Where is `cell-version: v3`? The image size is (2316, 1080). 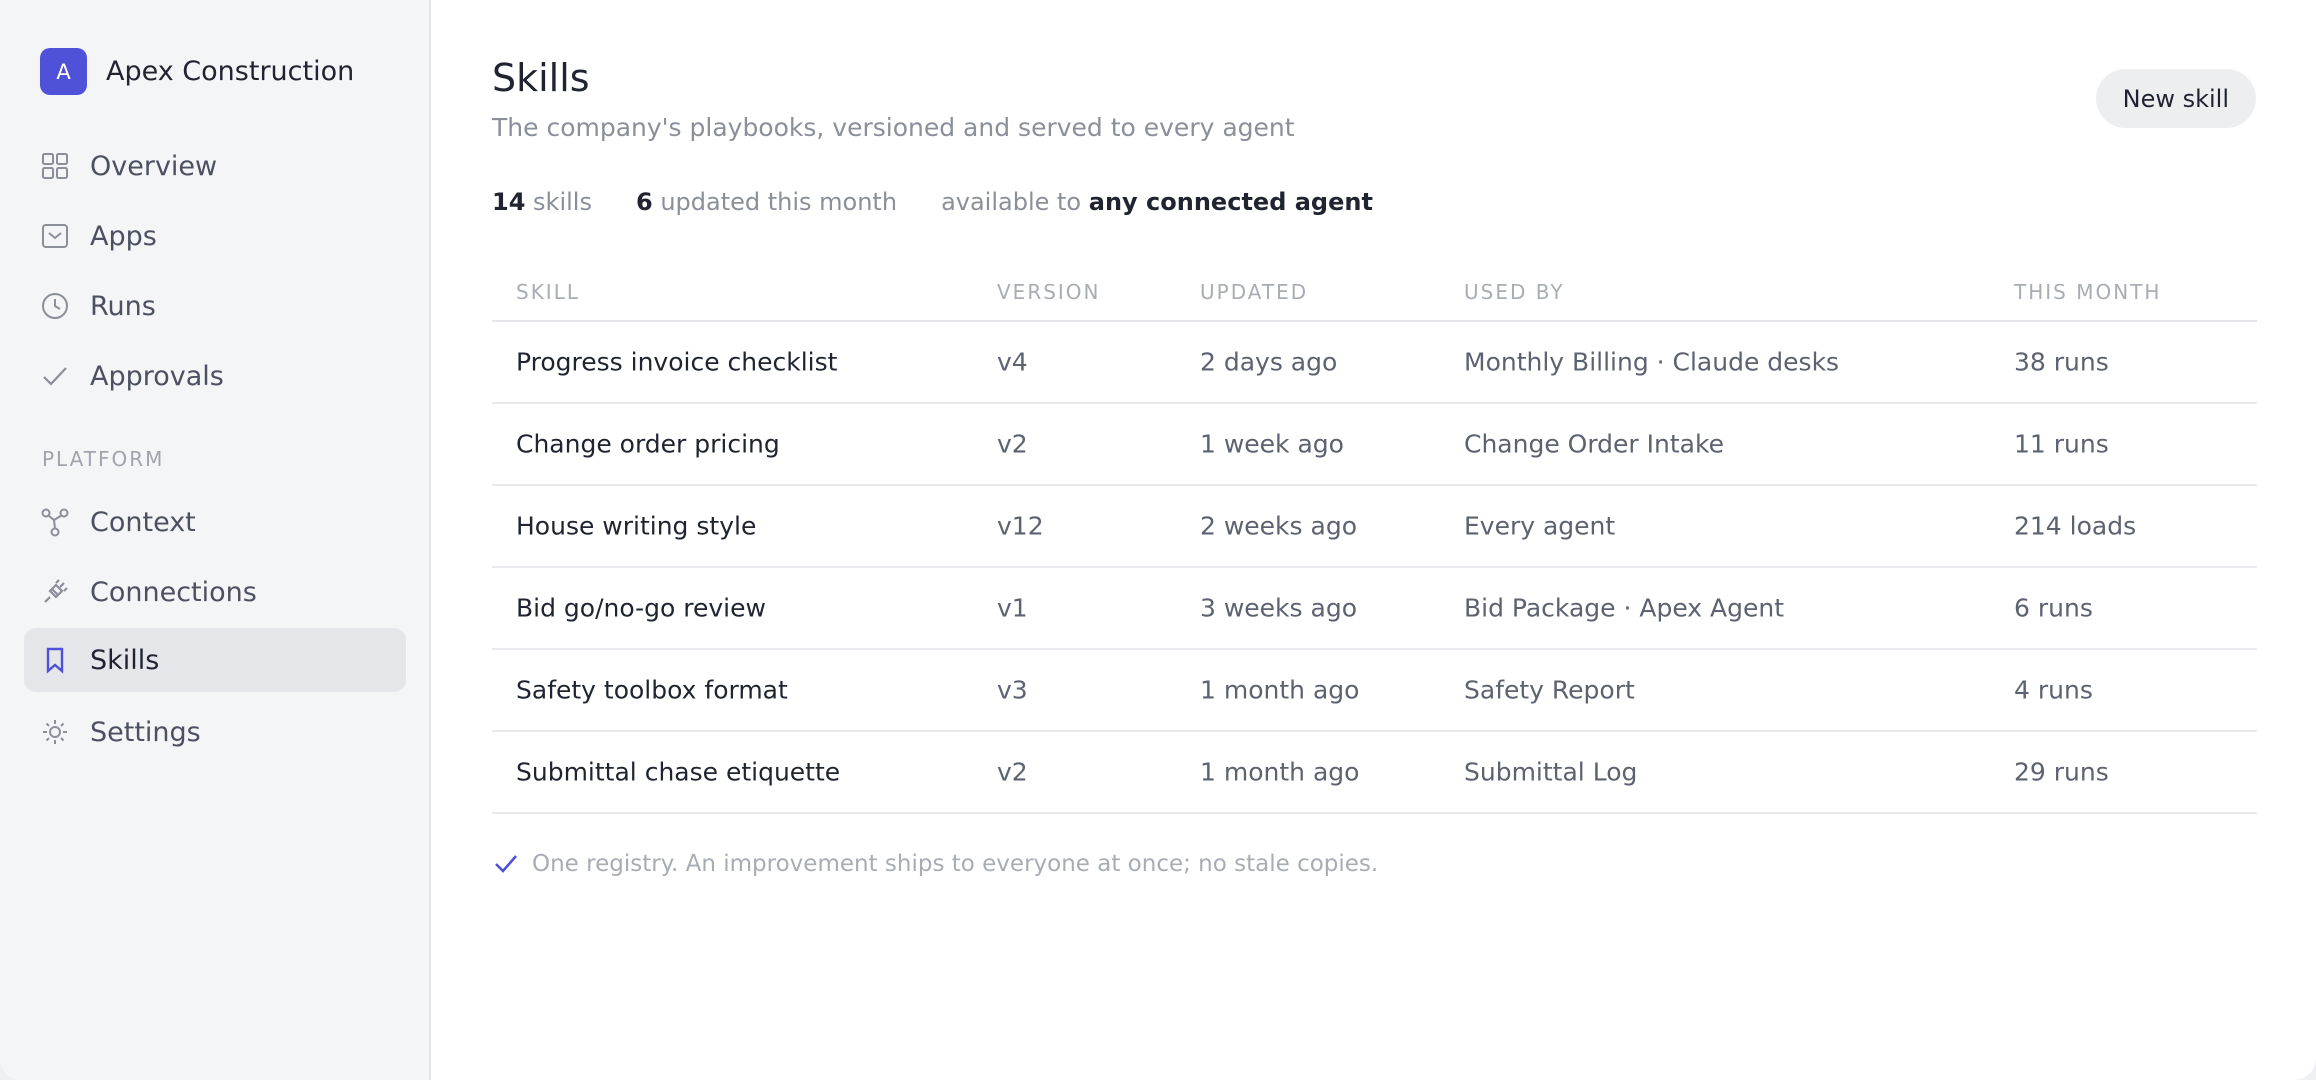 cell-version: v3 is located at coordinates (1012, 690).